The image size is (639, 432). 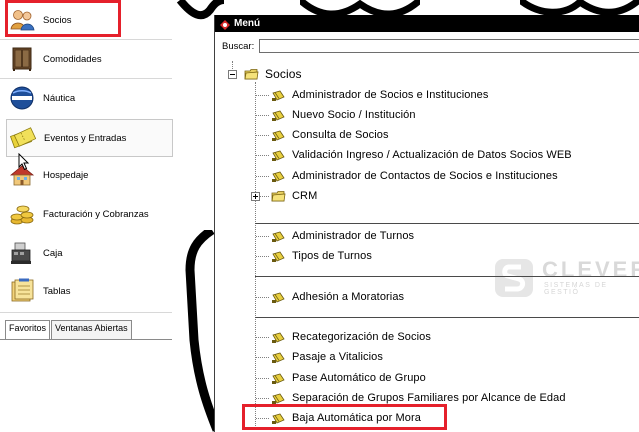 What do you see at coordinates (23, 138) in the screenshot?
I see `tickets-icon` at bounding box center [23, 138].